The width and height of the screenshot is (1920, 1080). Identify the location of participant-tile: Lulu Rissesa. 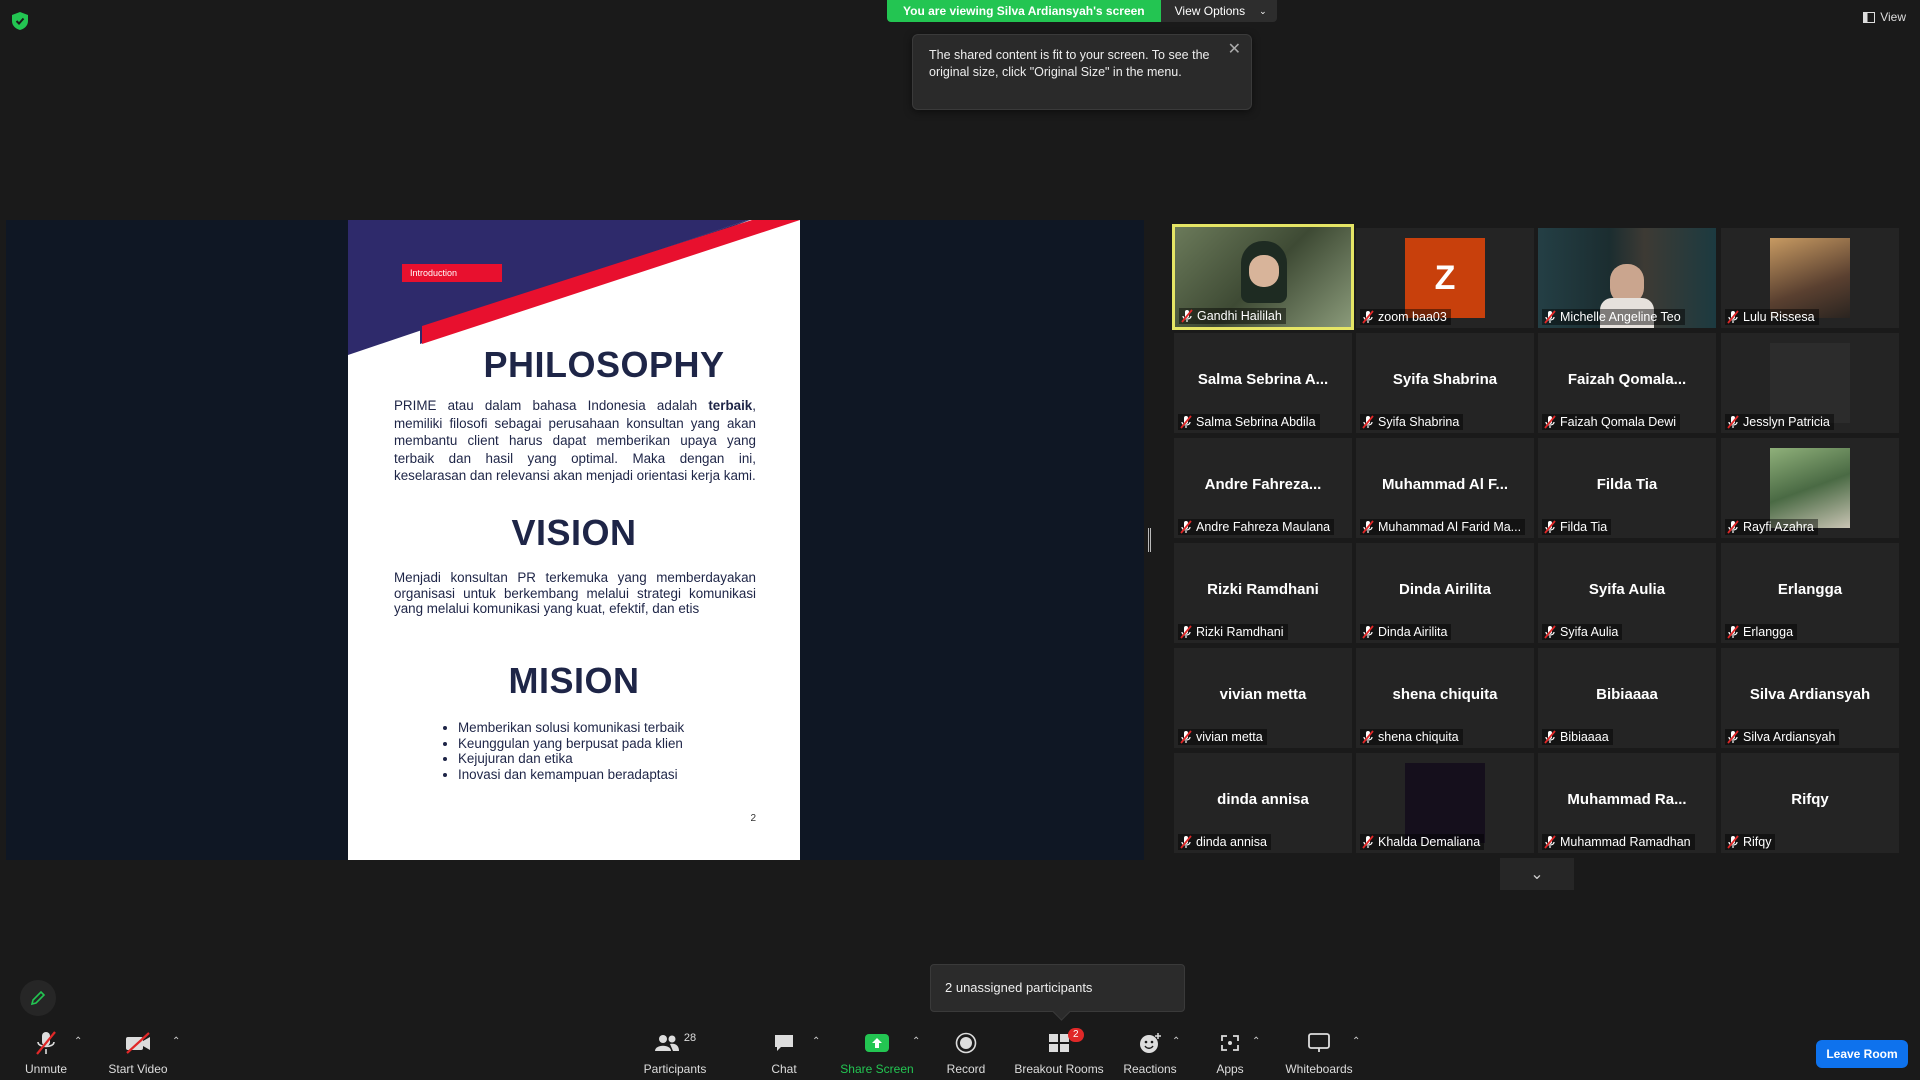
(1810, 278).